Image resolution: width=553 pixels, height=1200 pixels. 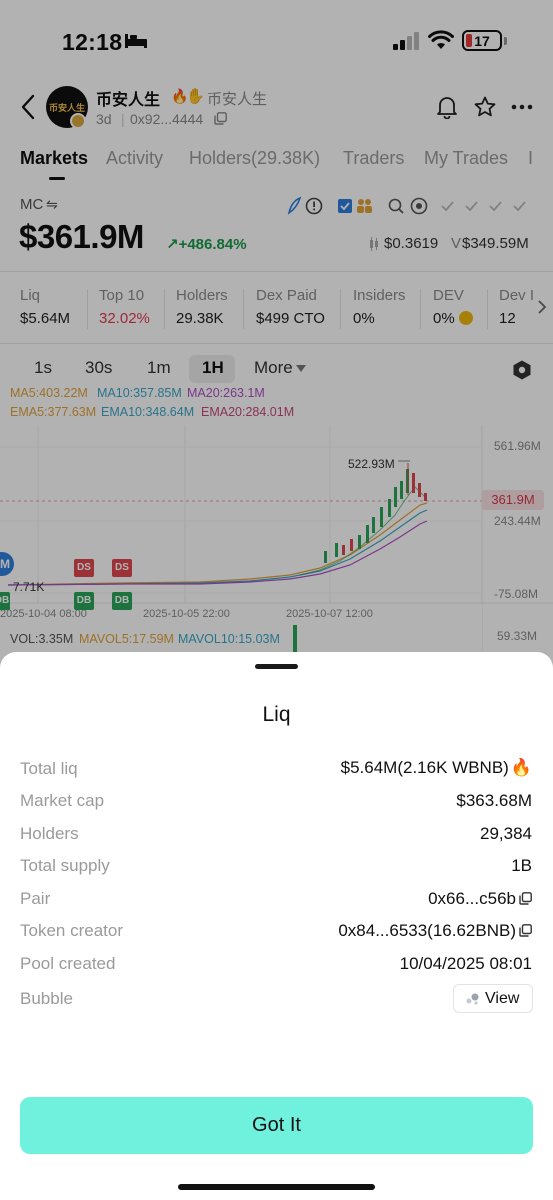 I want to click on got-it-label: Got It, so click(x=276, y=1125).